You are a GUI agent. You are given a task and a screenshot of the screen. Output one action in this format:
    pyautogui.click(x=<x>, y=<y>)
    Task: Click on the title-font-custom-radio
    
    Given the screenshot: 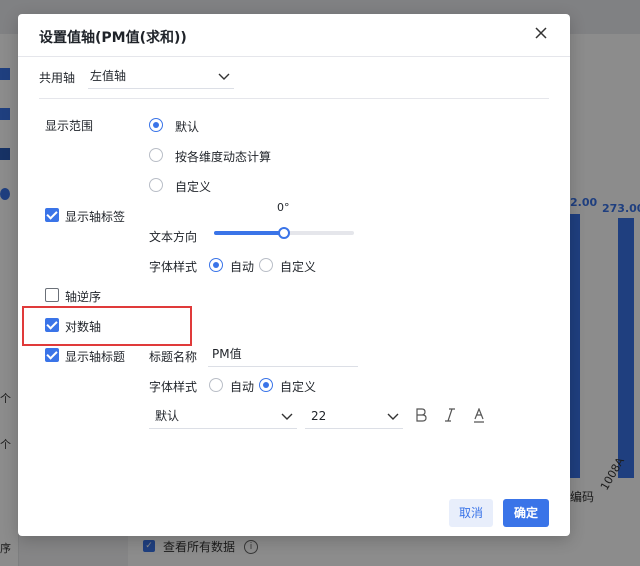 What is the action you would take?
    pyautogui.click(x=266, y=385)
    